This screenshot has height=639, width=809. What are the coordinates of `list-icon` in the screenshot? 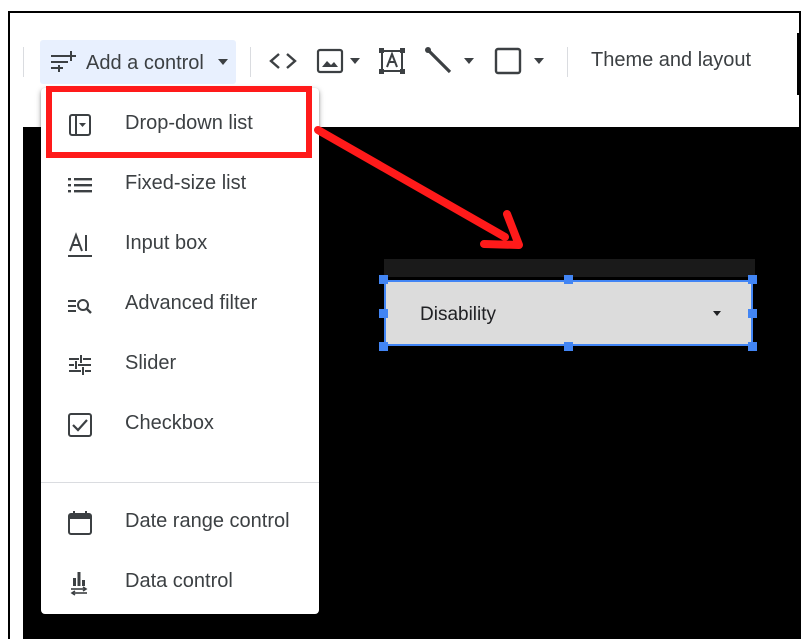 It's located at (80, 185).